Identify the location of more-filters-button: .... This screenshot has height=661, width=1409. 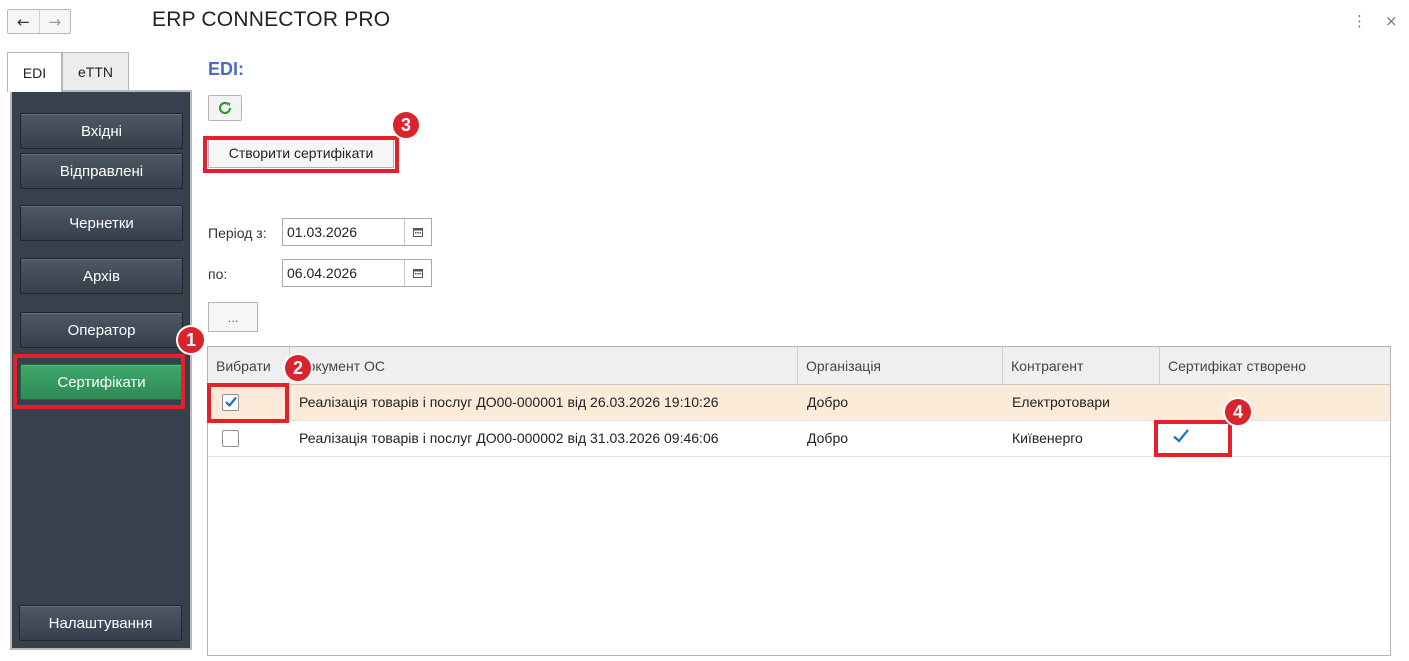
(233, 317).